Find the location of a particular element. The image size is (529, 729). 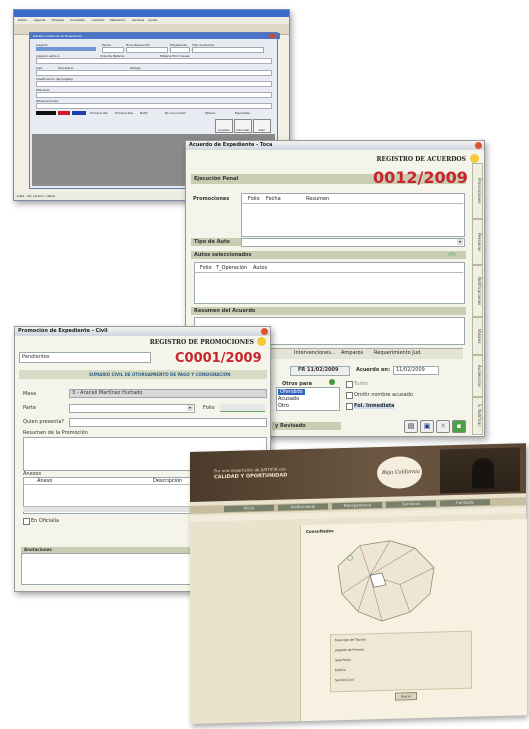

info-row: Edificio is located at coordinates (340, 670).